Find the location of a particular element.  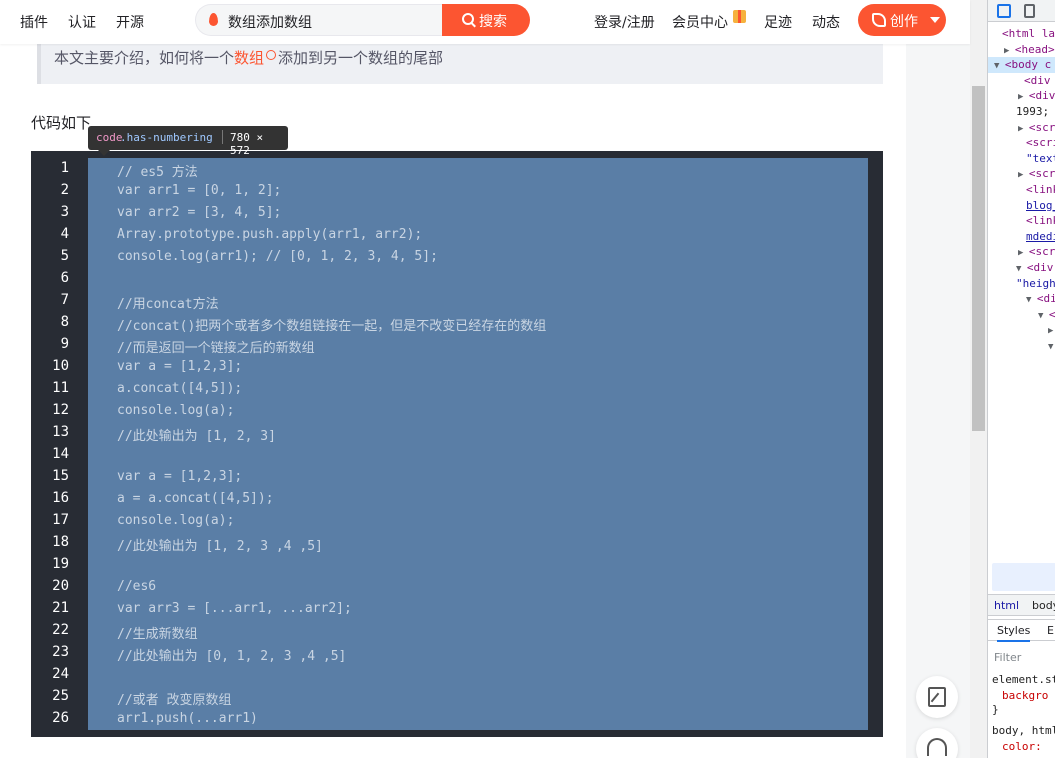

headset-icon is located at coordinates (937, 747).